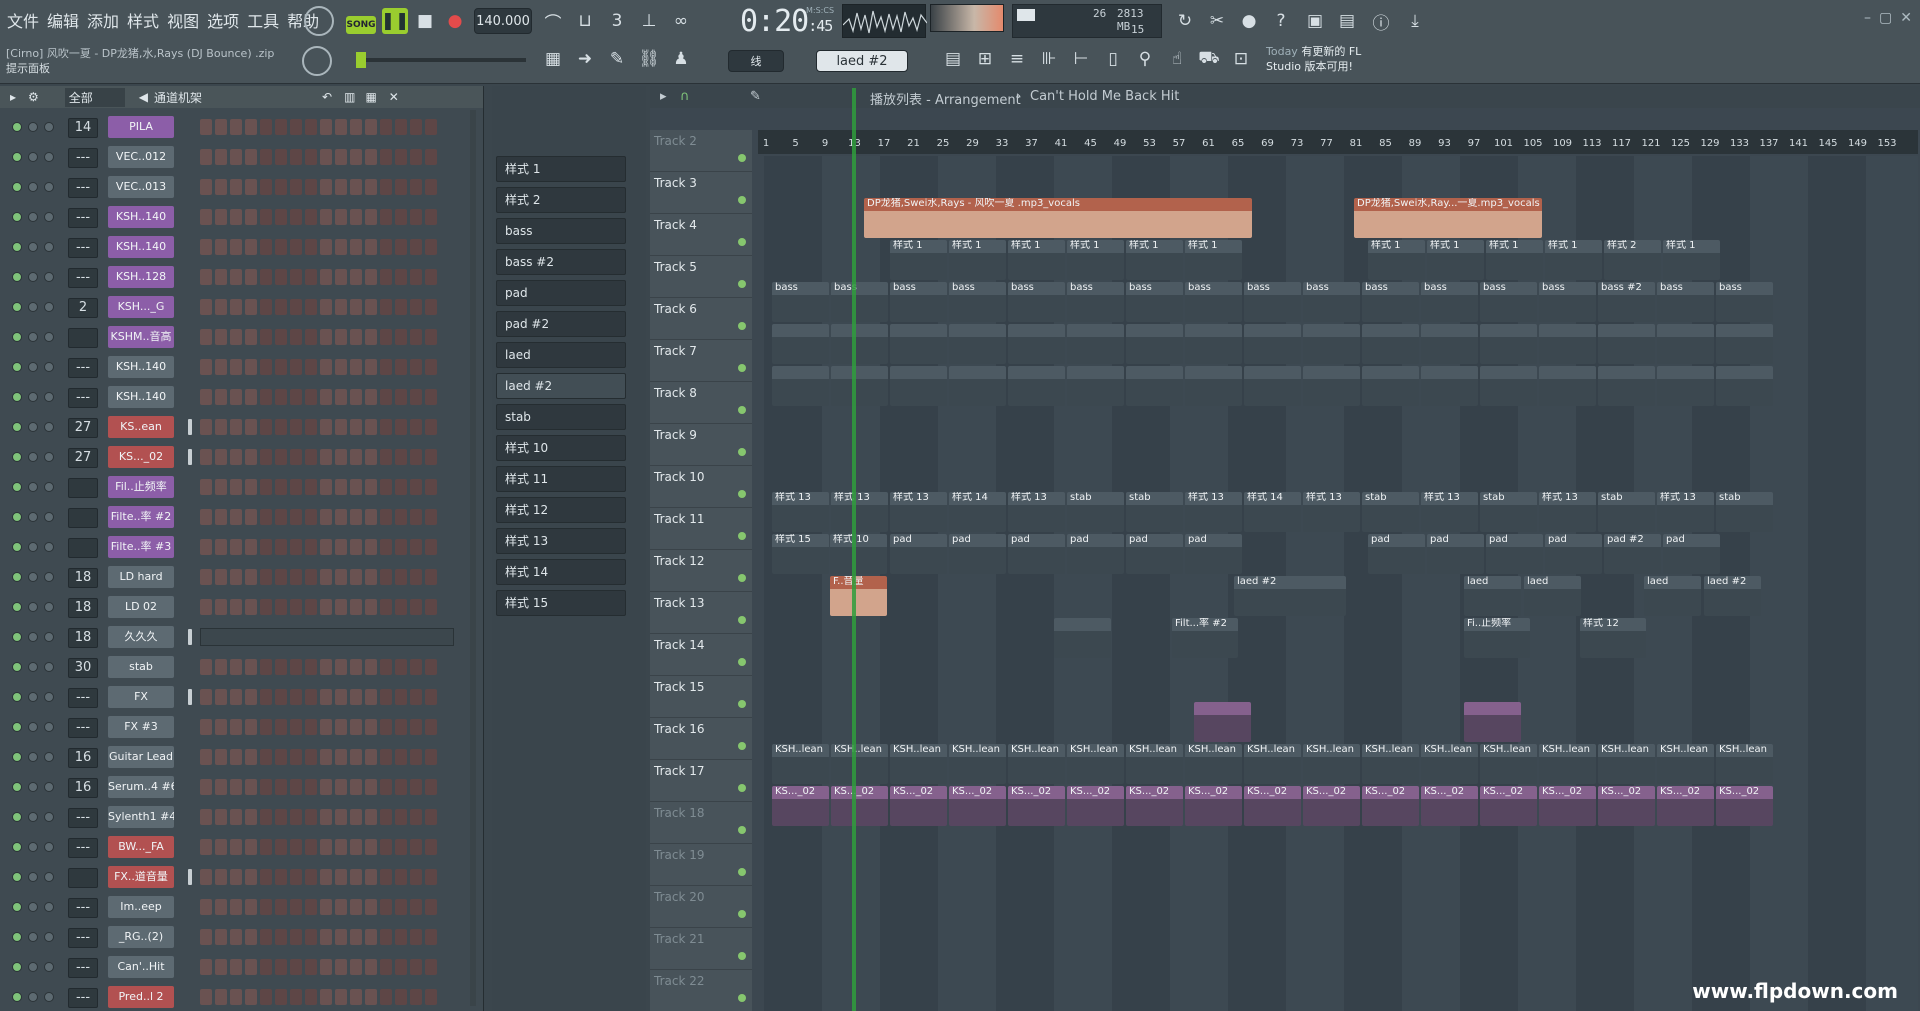 This screenshot has width=1920, height=1011. Describe the element at coordinates (701, 319) in the screenshot. I see `track-header: Track 6` at that location.